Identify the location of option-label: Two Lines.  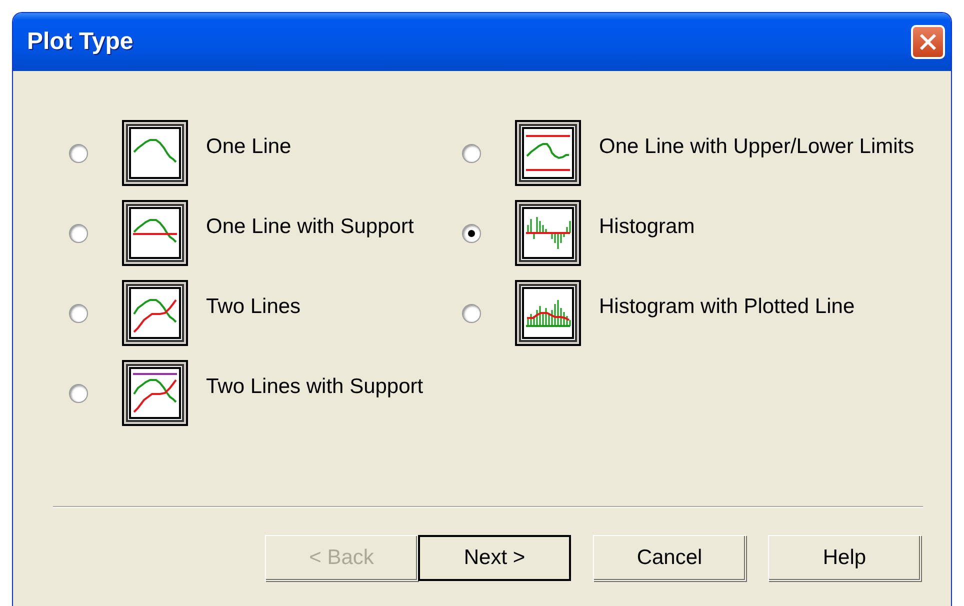
(253, 307).